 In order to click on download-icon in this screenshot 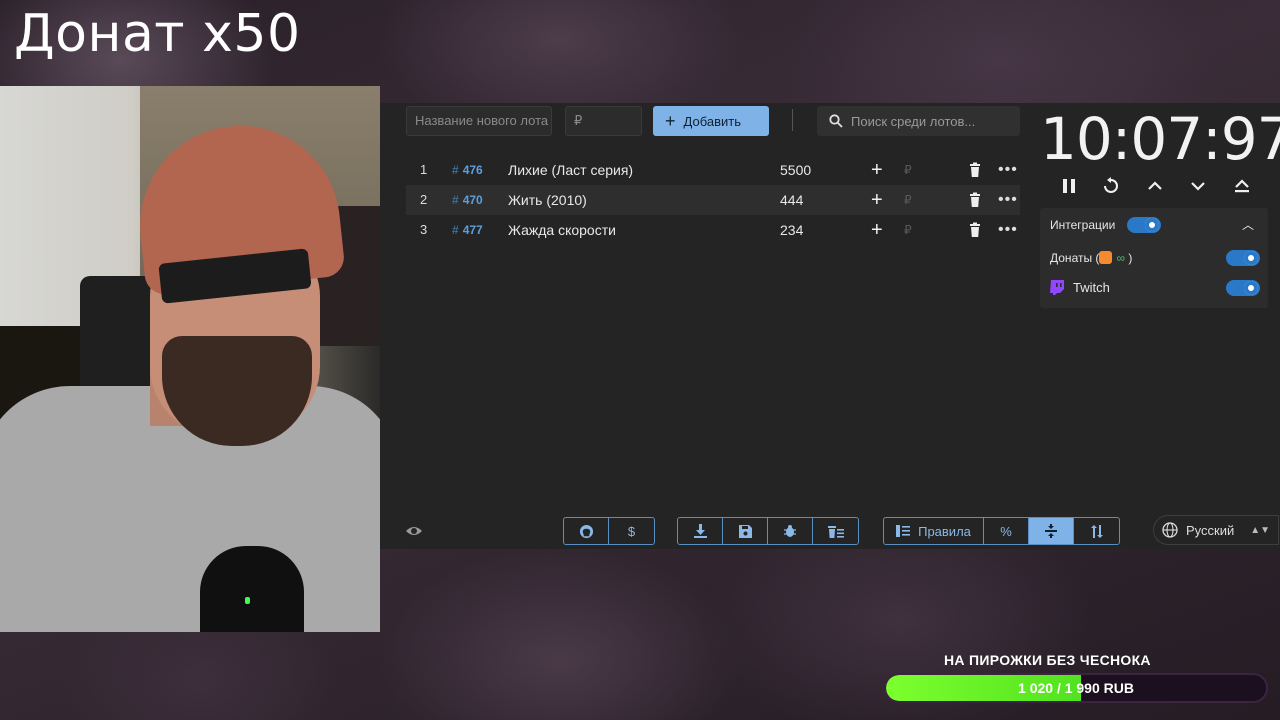, I will do `click(700, 531)`.